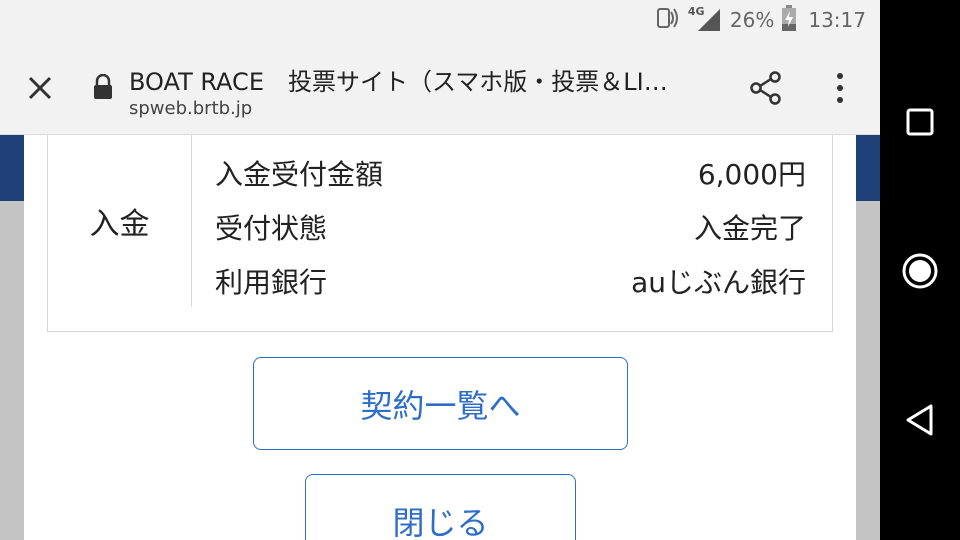 Image resolution: width=960 pixels, height=540 pixels. I want to click on status-value: 入金完了, so click(749, 228).